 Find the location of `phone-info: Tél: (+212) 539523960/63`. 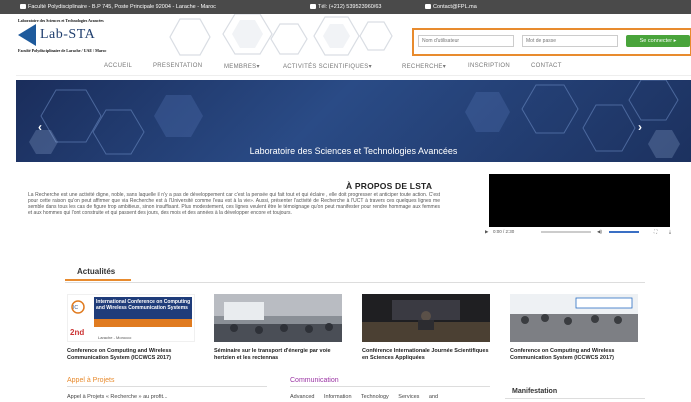

phone-info: Tél: (+212) 539523960/63 is located at coordinates (345, 7).